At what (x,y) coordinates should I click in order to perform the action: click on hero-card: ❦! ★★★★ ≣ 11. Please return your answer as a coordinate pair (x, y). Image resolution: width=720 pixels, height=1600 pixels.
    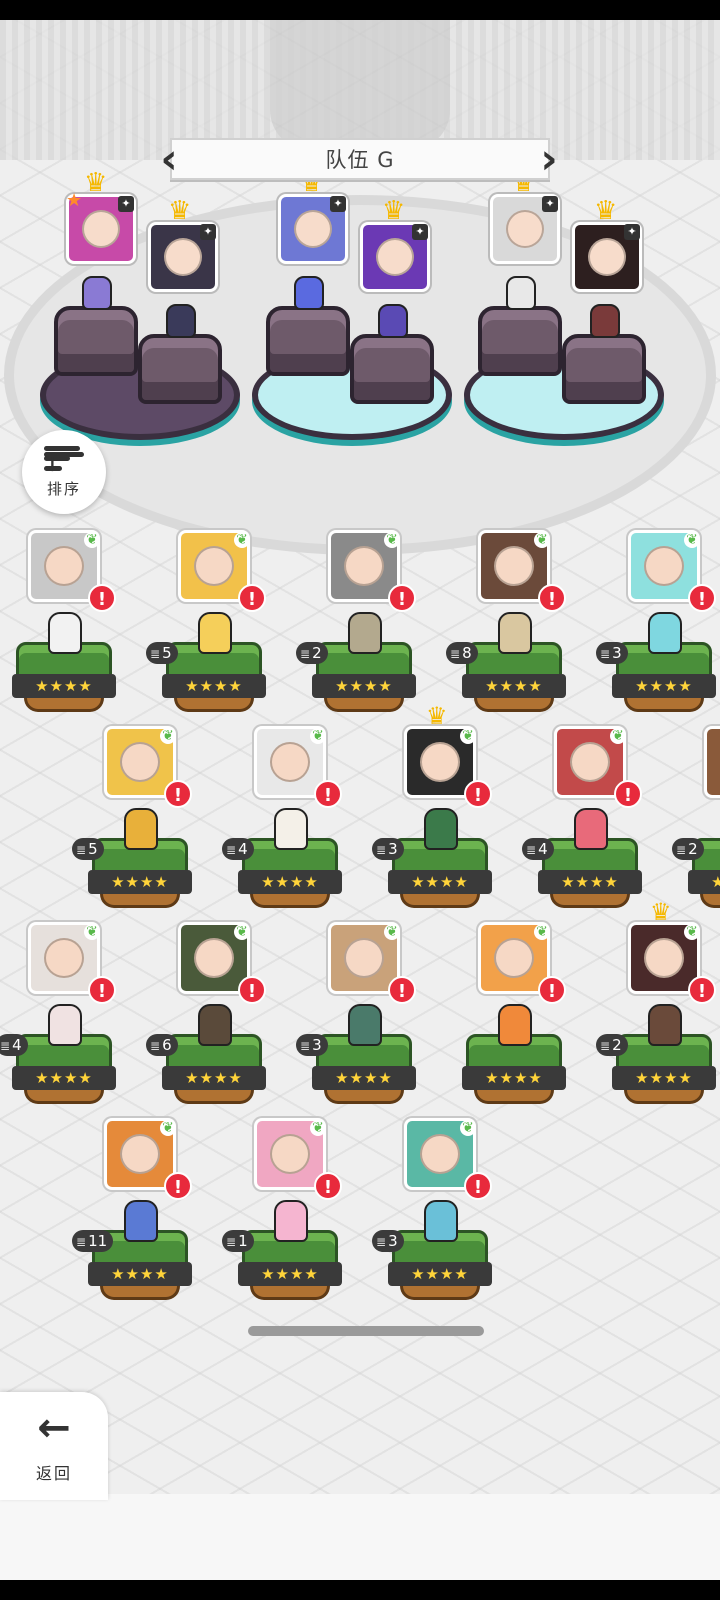
    Looking at the image, I should click on (134, 1218).